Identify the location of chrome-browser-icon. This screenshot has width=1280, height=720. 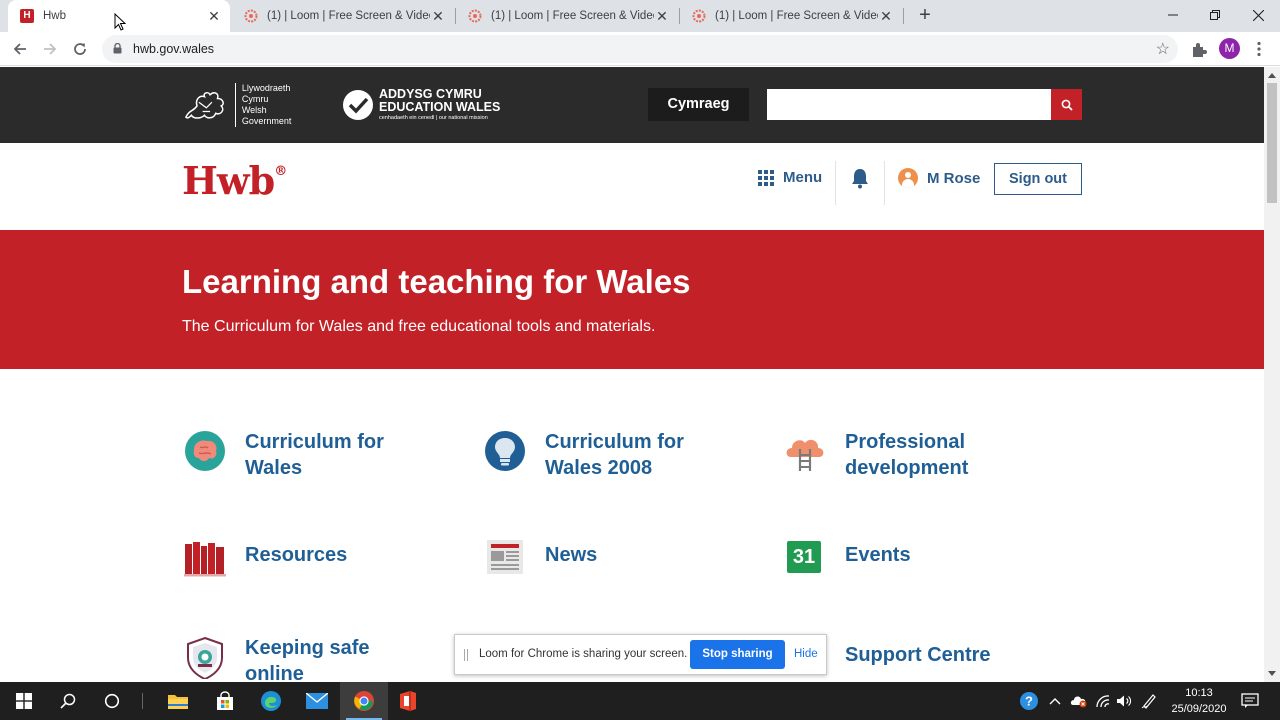
(364, 701).